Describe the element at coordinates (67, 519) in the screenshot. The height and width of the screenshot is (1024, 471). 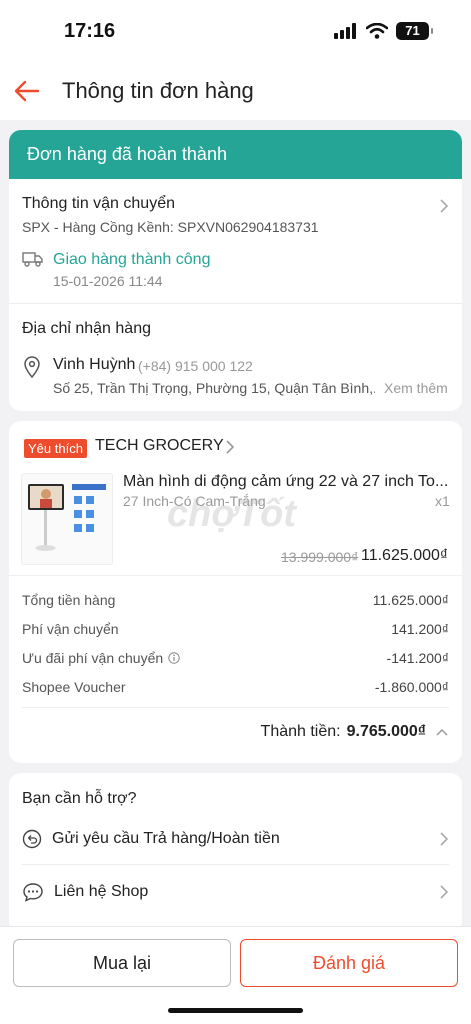
I see `product-image` at that location.